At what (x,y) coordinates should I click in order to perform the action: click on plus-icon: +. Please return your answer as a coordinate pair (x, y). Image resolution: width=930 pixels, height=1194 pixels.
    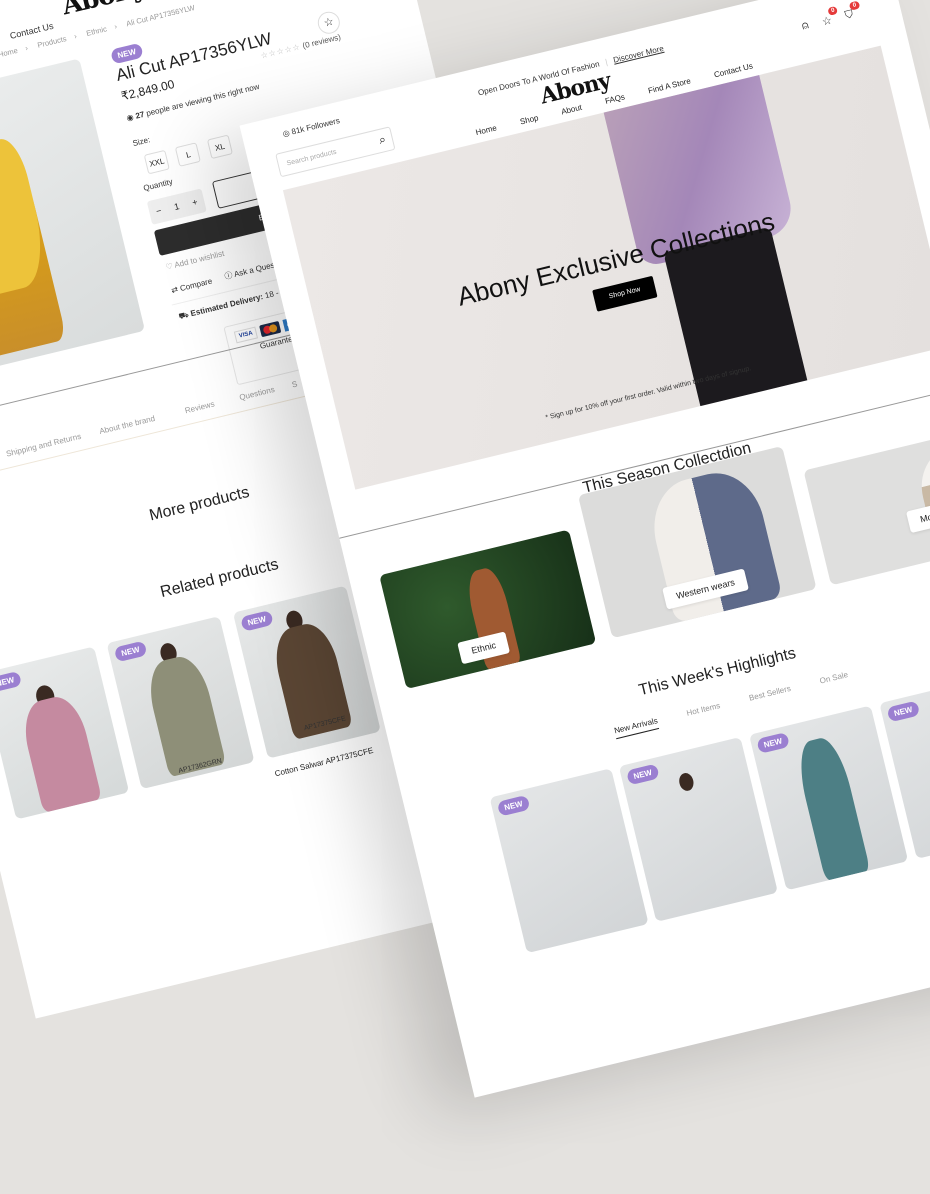
    Looking at the image, I should click on (194, 202).